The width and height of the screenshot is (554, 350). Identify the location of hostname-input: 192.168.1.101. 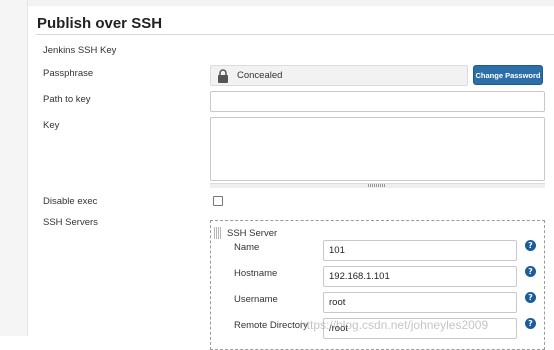
(420, 276).